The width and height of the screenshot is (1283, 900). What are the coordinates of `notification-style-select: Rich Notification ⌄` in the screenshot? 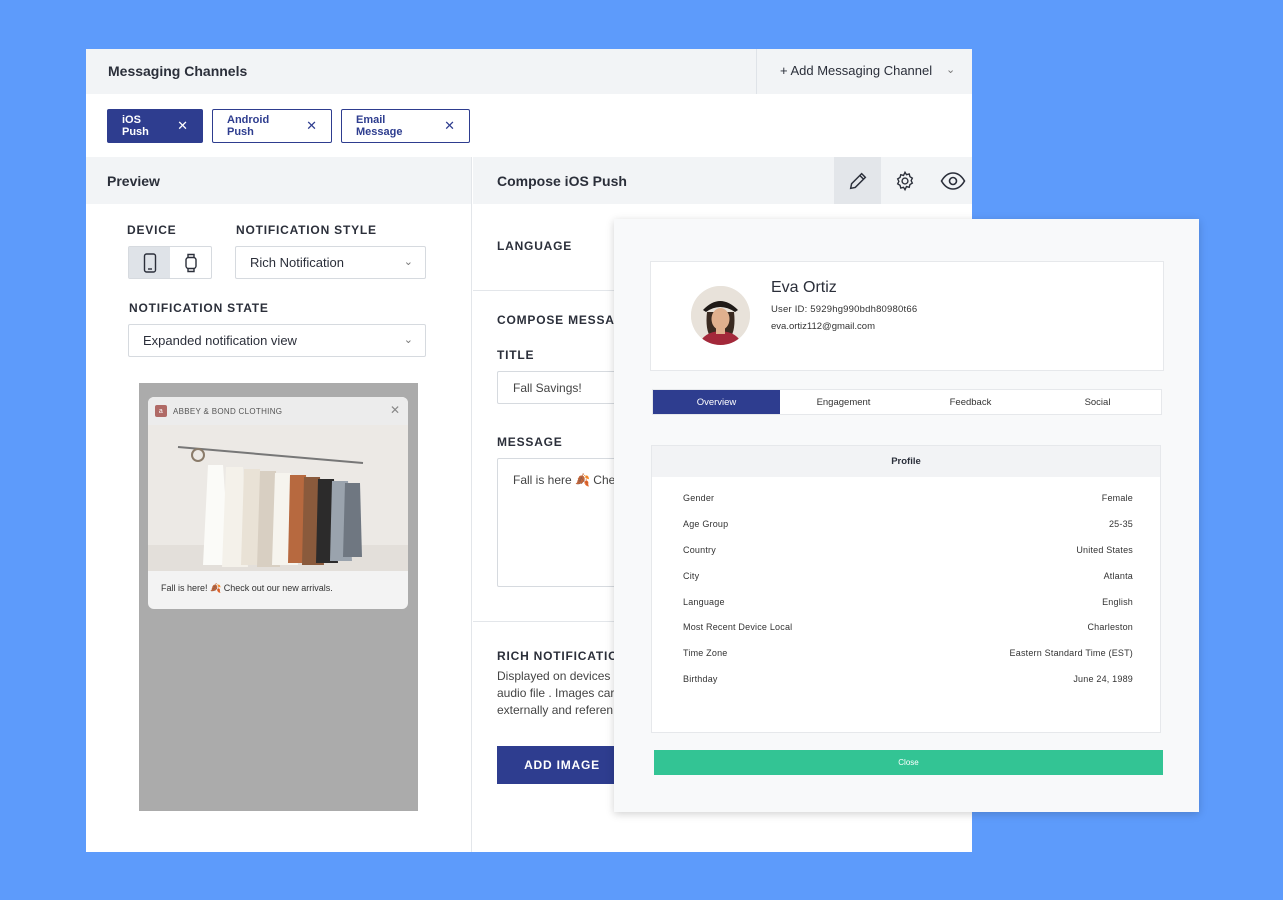 It's located at (330, 262).